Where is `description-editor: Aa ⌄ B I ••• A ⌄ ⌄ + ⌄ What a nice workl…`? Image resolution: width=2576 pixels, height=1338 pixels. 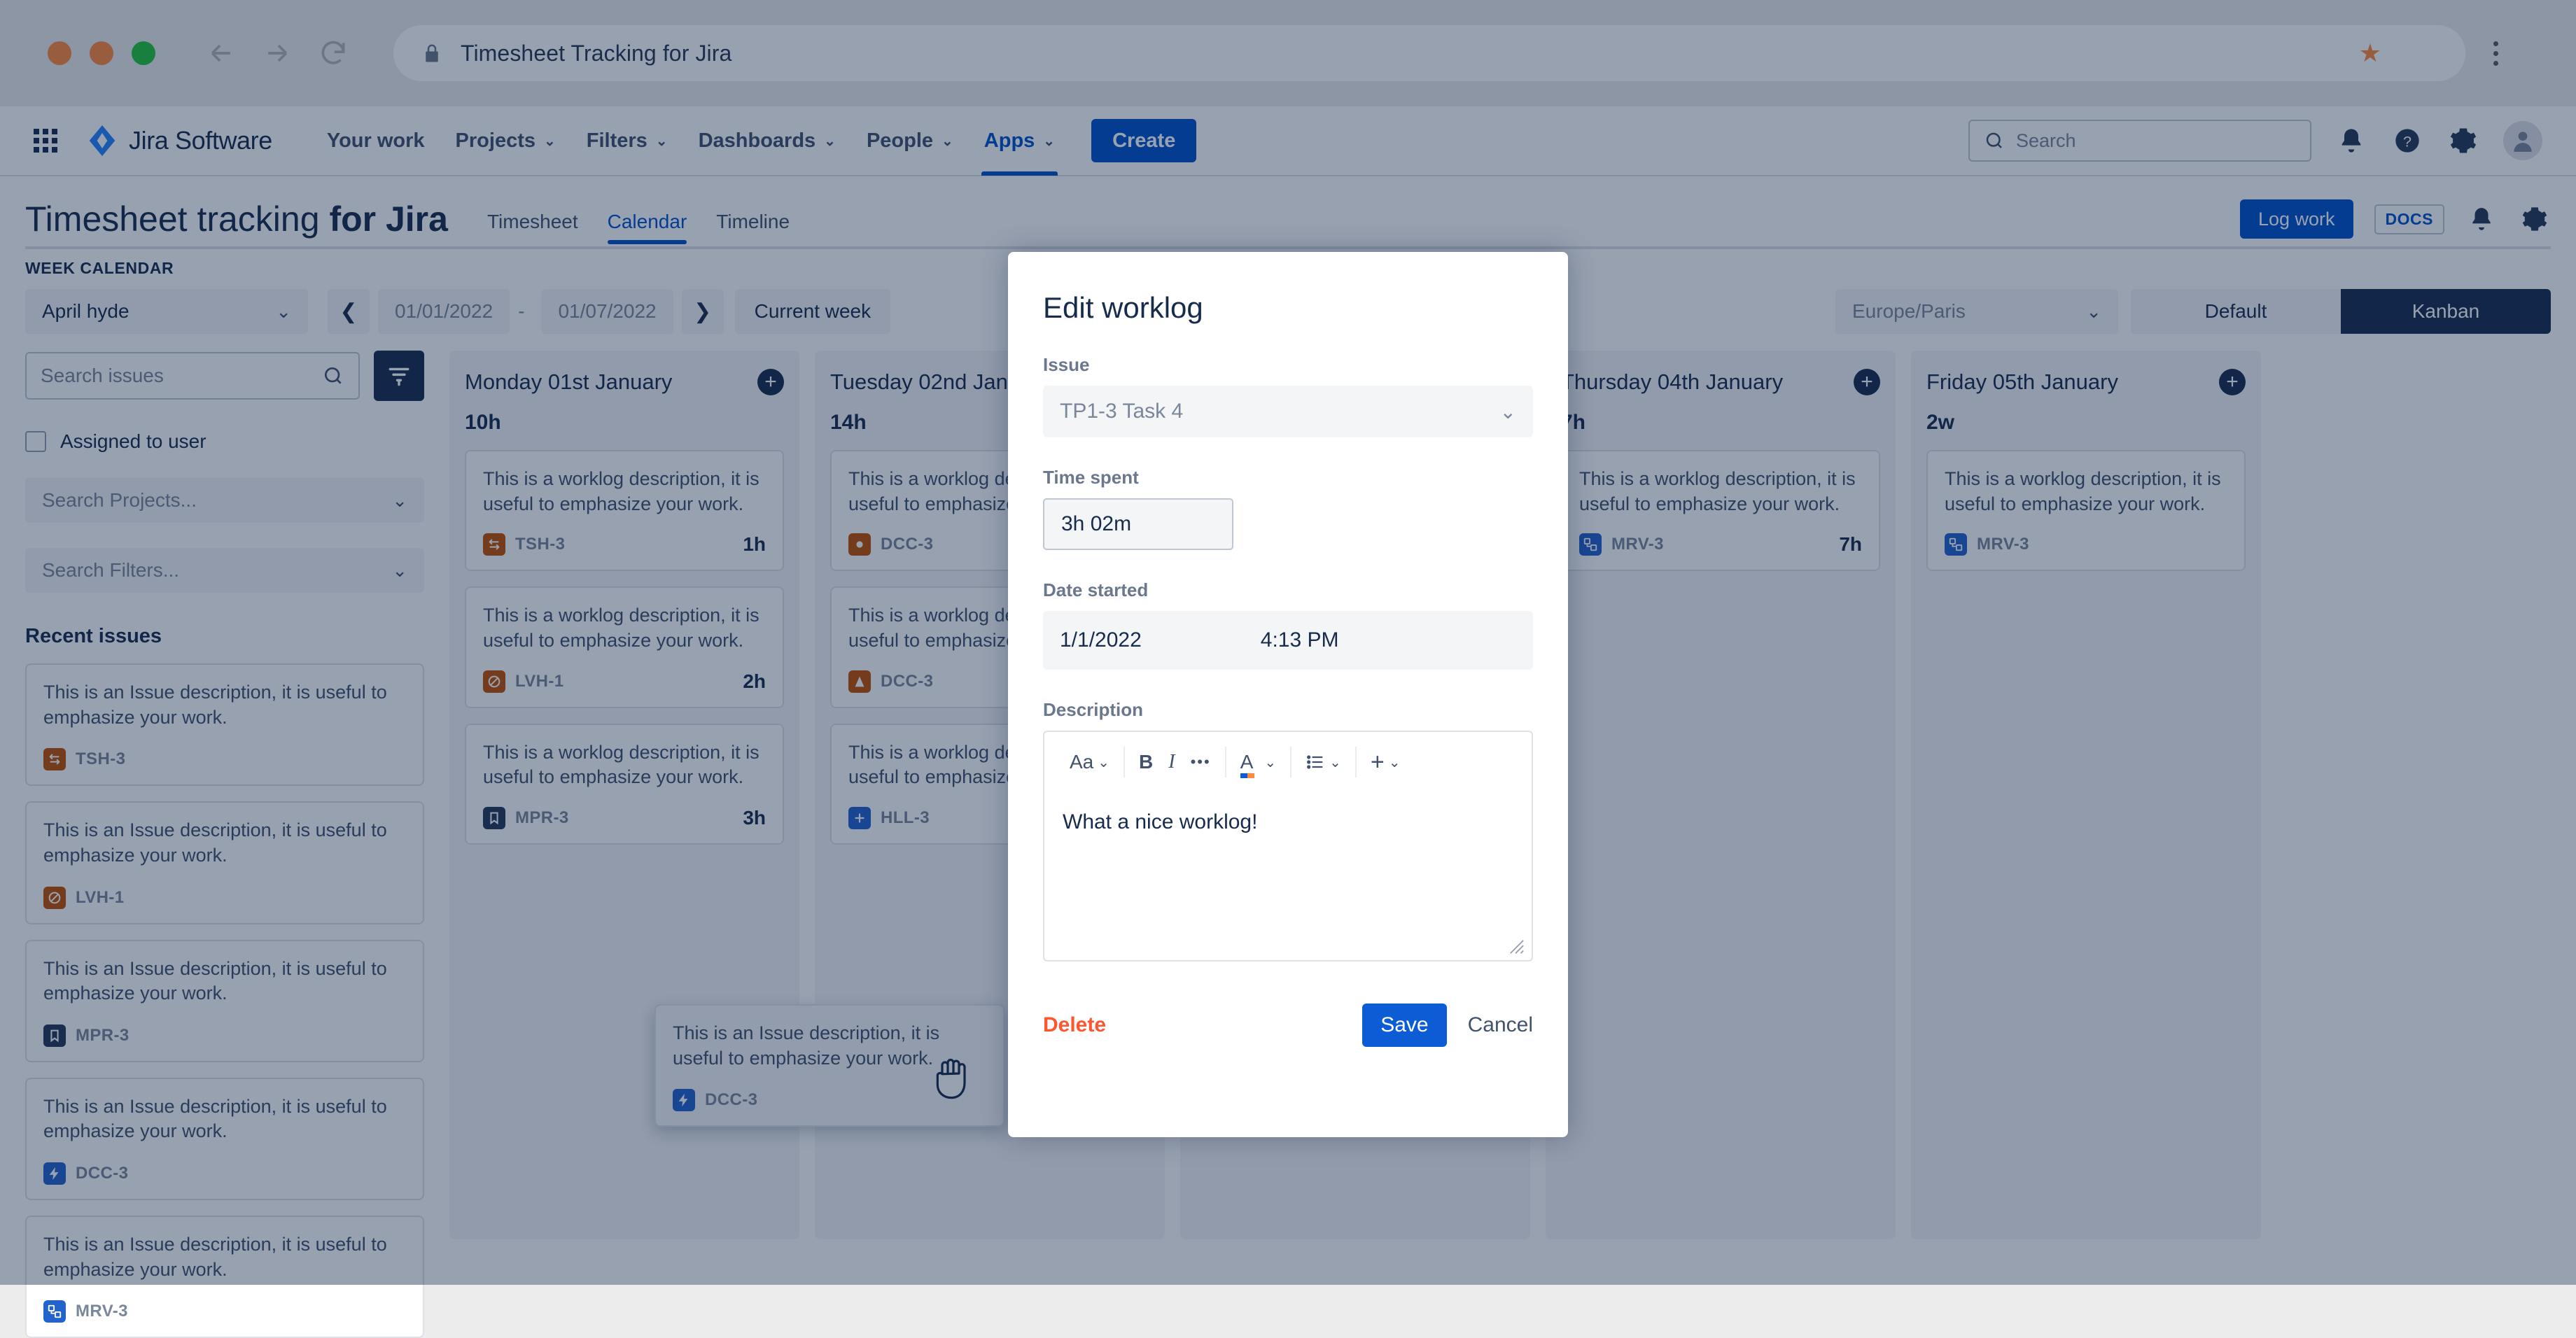
description-editor: Aa ⌄ B I ••• A ⌄ ⌄ + ⌄ What a nice workl… is located at coordinates (1288, 847).